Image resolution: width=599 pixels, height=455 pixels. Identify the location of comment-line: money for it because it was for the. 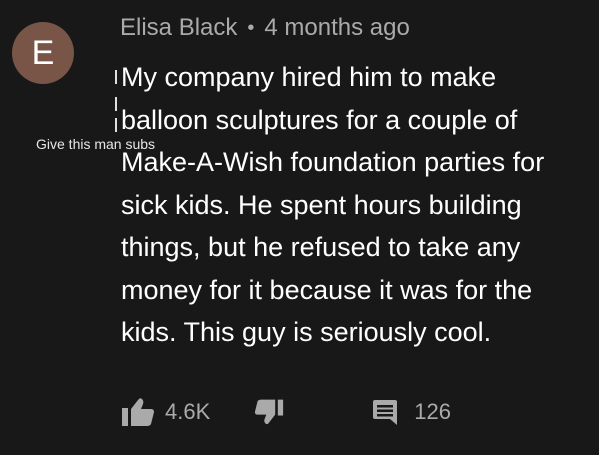
(327, 289).